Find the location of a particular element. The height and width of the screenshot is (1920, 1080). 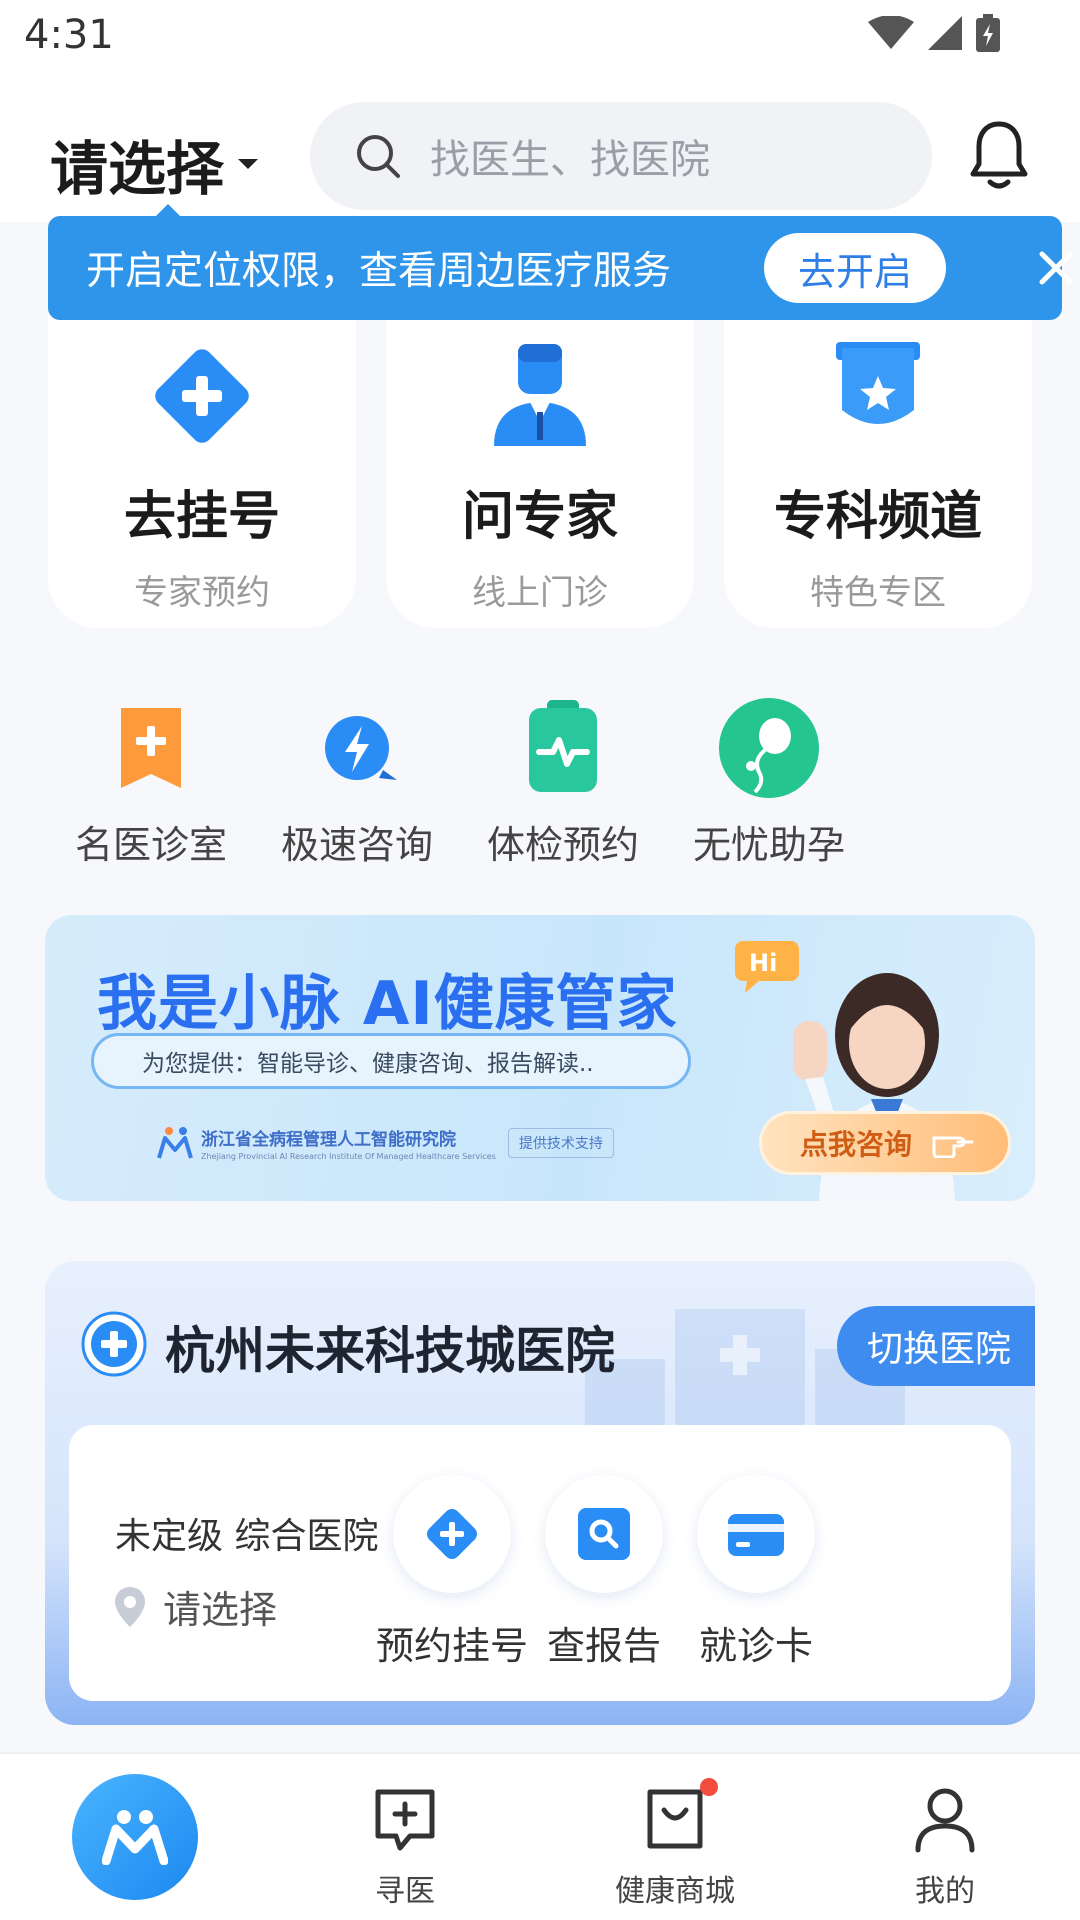

quick-label: 无忧助孕 is located at coordinates (768, 845).